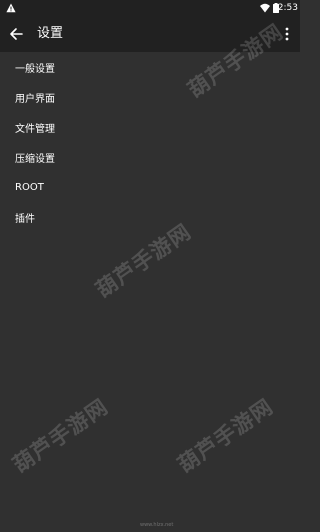 The image size is (320, 532). Describe the element at coordinates (150, 187) in the screenshot. I see `settings-item-root: ROOT` at that location.